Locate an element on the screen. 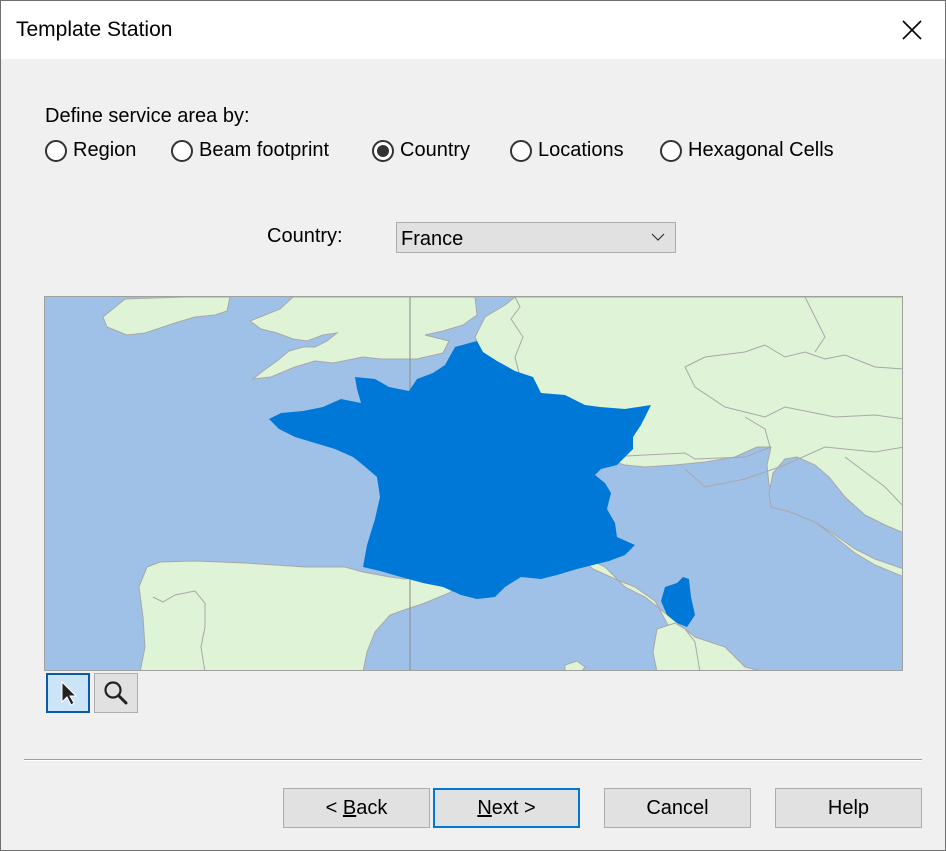  radio-locations: Locations is located at coordinates (567, 150).